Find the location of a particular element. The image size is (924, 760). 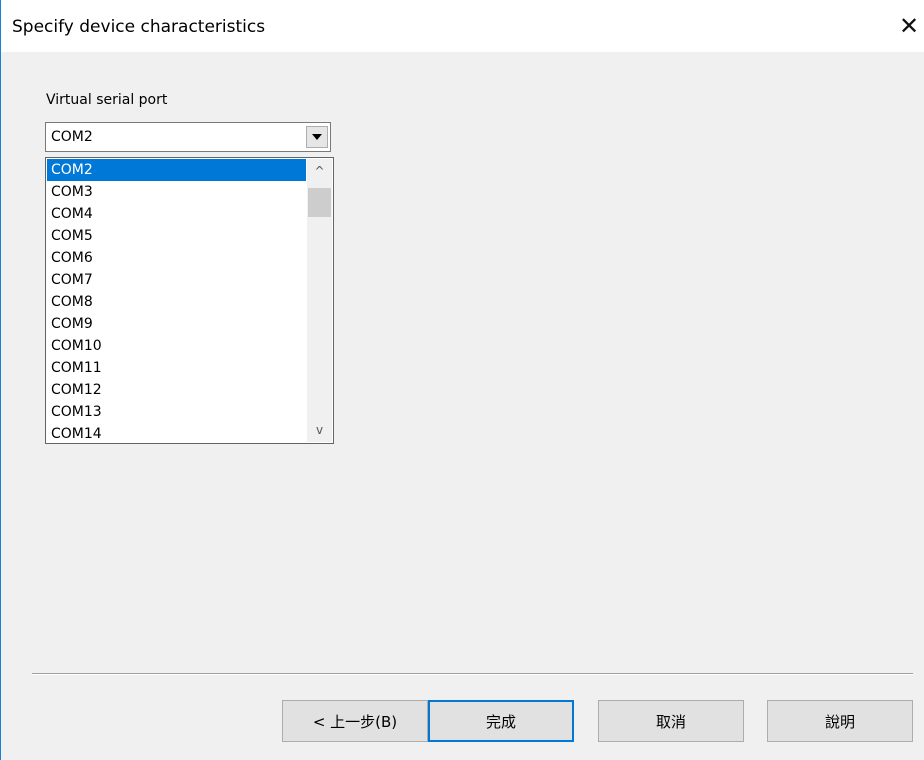

port-option-com5: COM5 is located at coordinates (176, 236).